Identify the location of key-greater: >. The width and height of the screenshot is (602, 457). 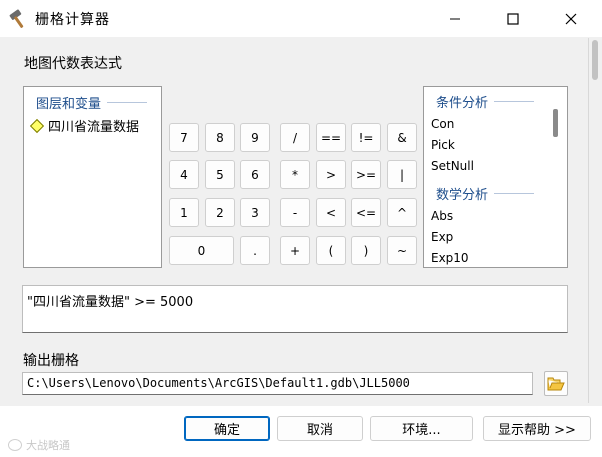
(331, 174).